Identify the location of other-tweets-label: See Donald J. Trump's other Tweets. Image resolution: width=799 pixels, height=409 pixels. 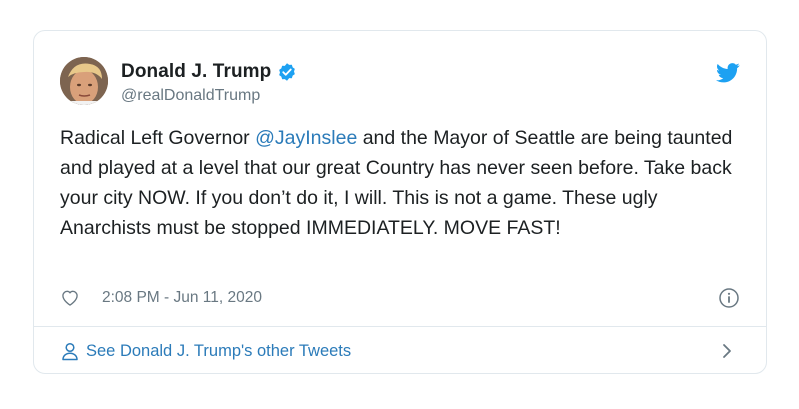
(218, 351).